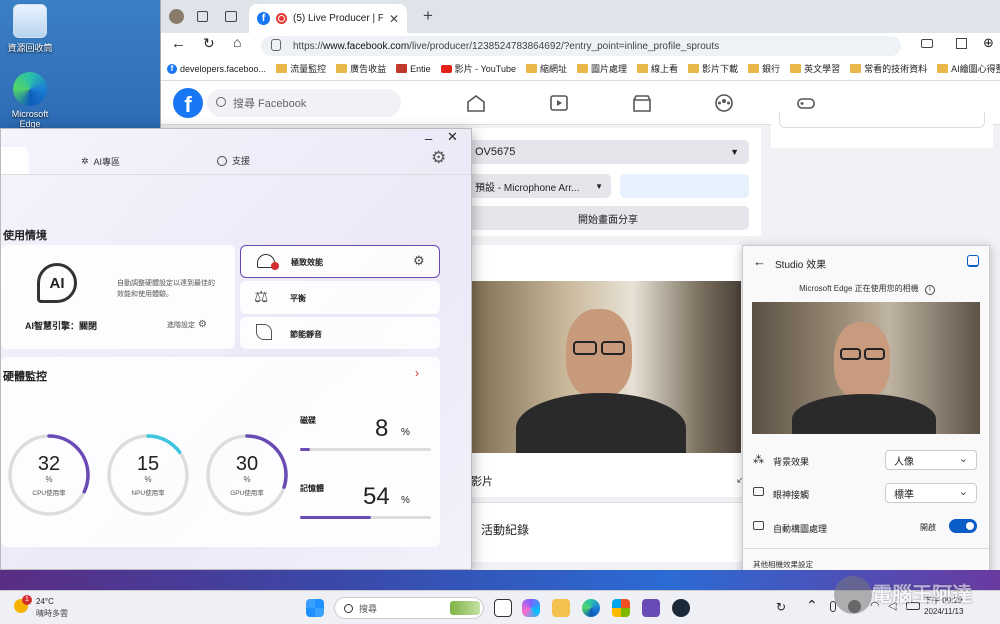 The height and width of the screenshot is (624, 1000). What do you see at coordinates (298, 298) in the screenshot?
I see `mode-label: 平衡` at bounding box center [298, 298].